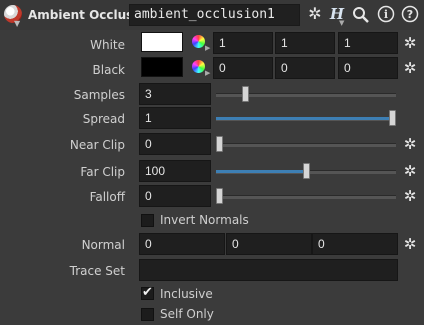 The width and height of the screenshot is (424, 325). I want to click on hscript-arrow-icon: ▼, so click(341, 23).